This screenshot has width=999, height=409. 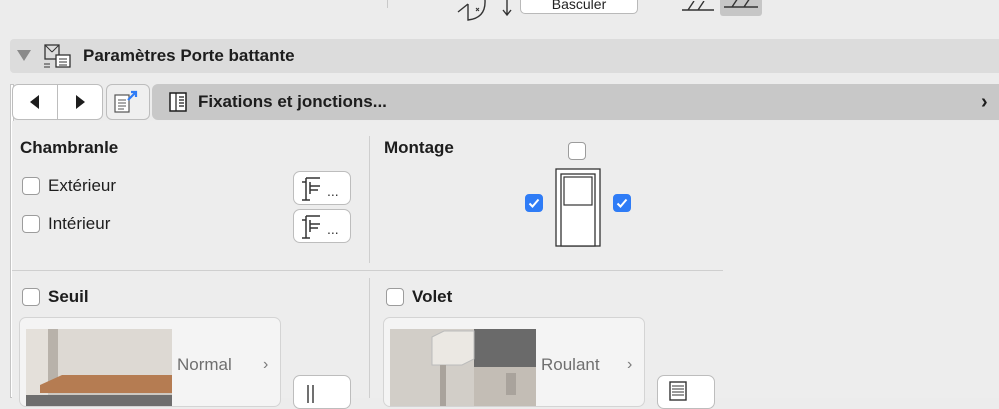 I want to click on montage-top-checkbox, so click(x=577, y=151).